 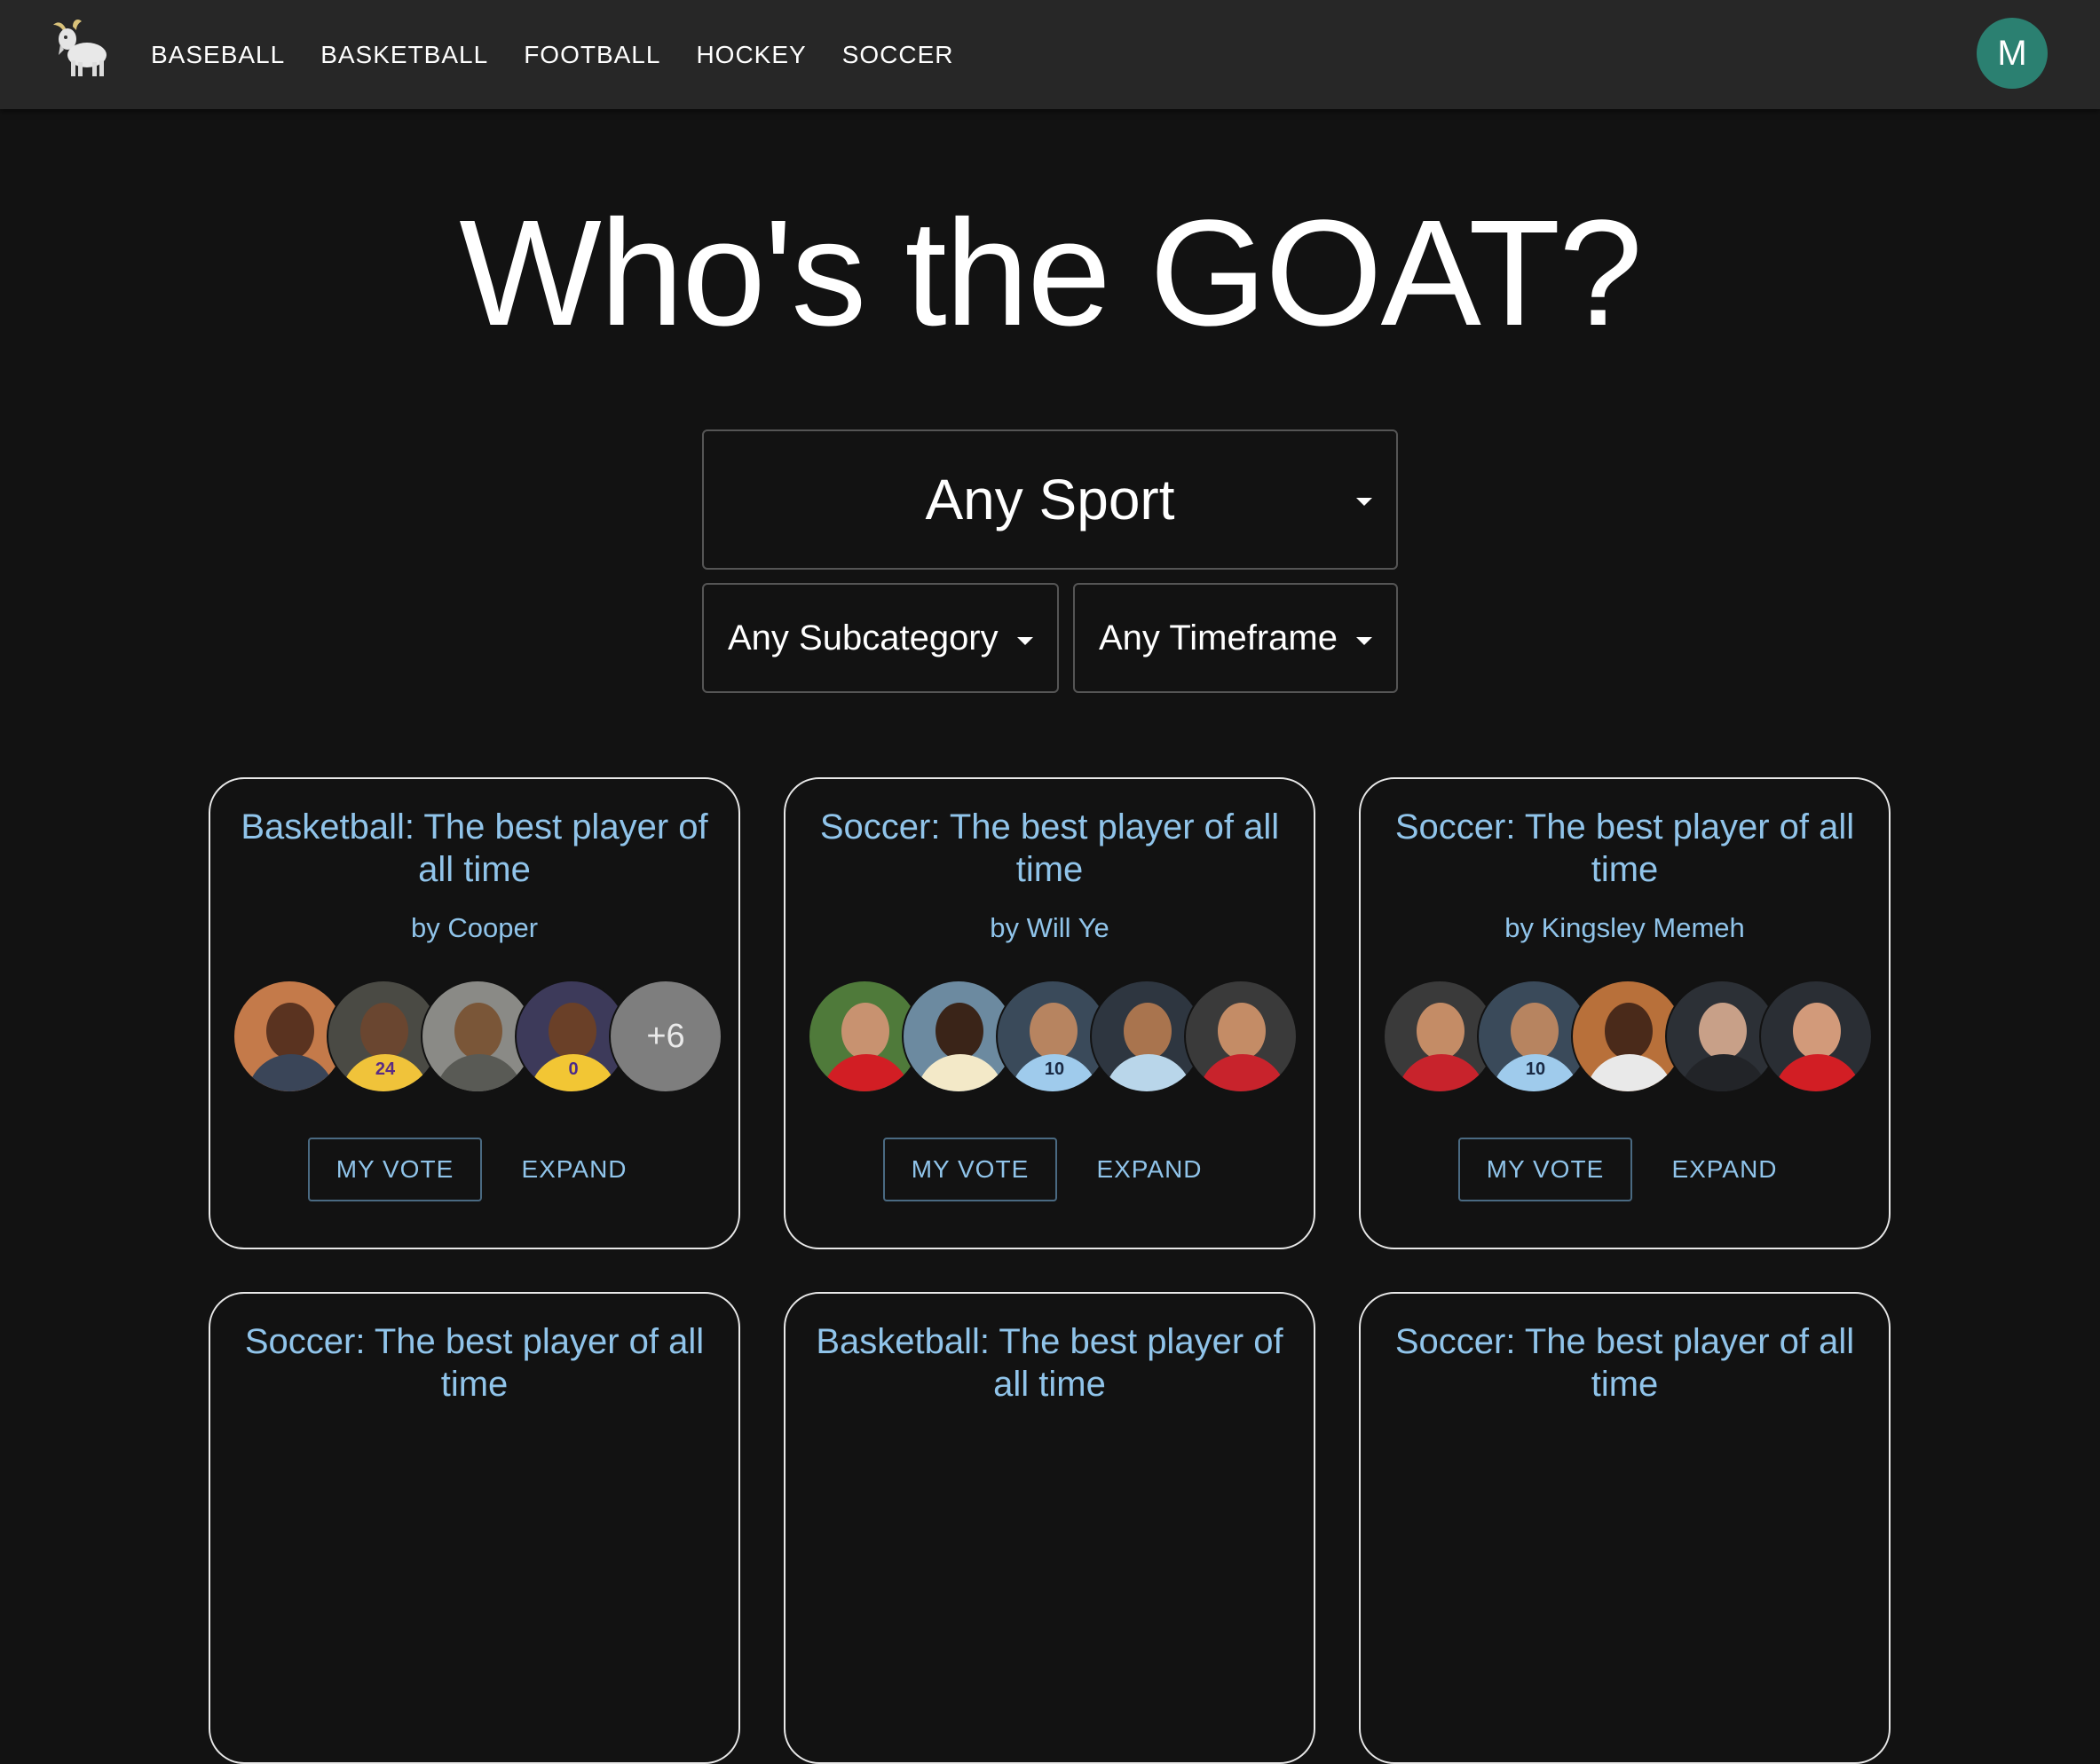 What do you see at coordinates (80, 49) in the screenshot?
I see `goat-logo-icon` at bounding box center [80, 49].